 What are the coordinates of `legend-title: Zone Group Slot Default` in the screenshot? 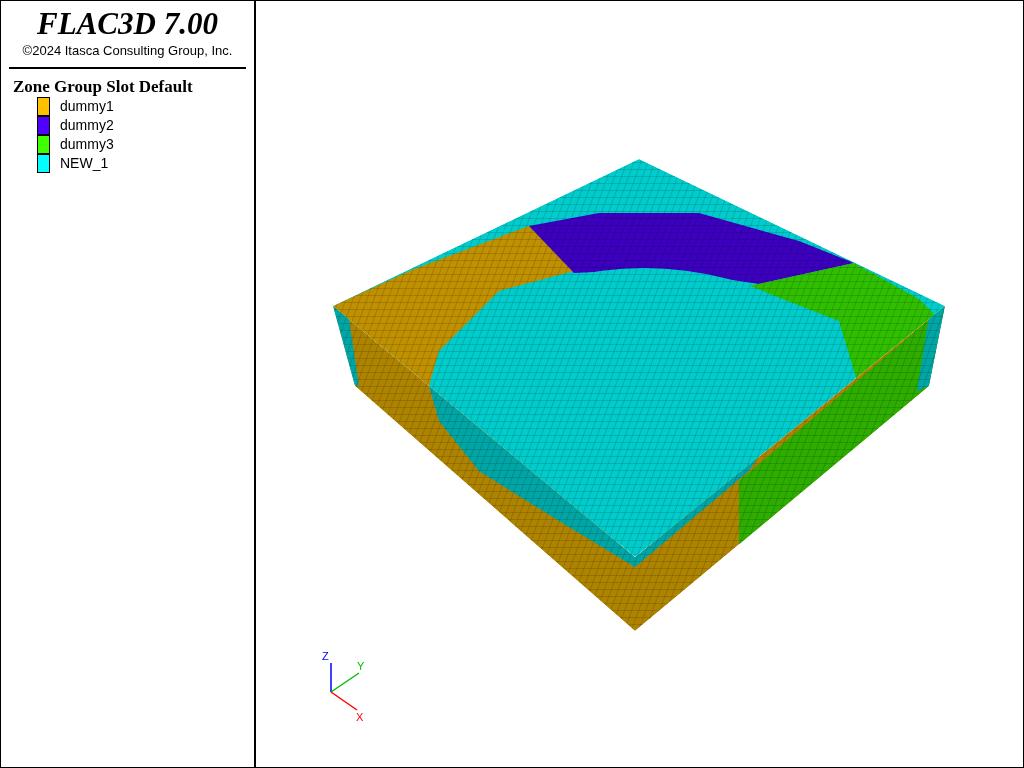 It's located at (103, 87).